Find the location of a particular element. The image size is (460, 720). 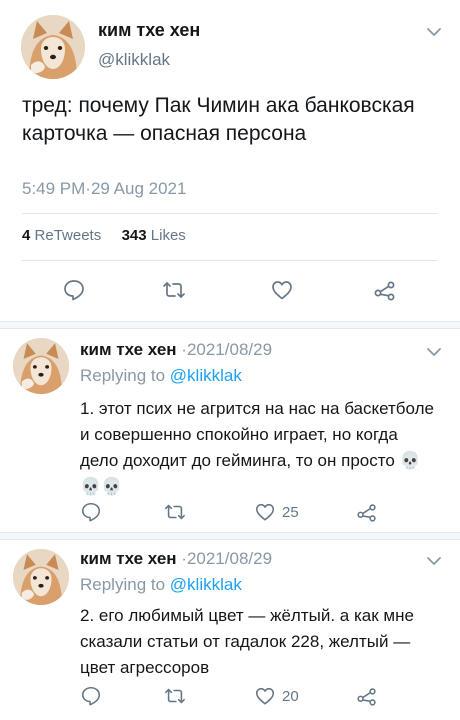

author-name: ким тхе хен is located at coordinates (149, 30).